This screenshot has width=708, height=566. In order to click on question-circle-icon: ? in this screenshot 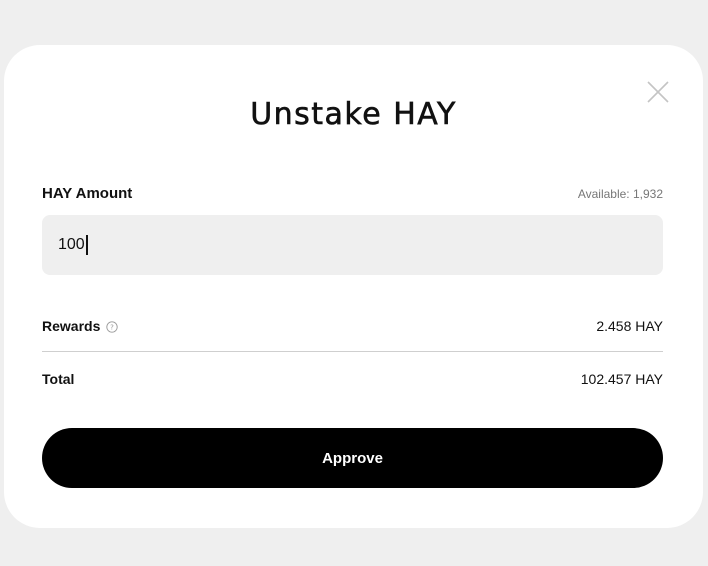, I will do `click(112, 327)`.